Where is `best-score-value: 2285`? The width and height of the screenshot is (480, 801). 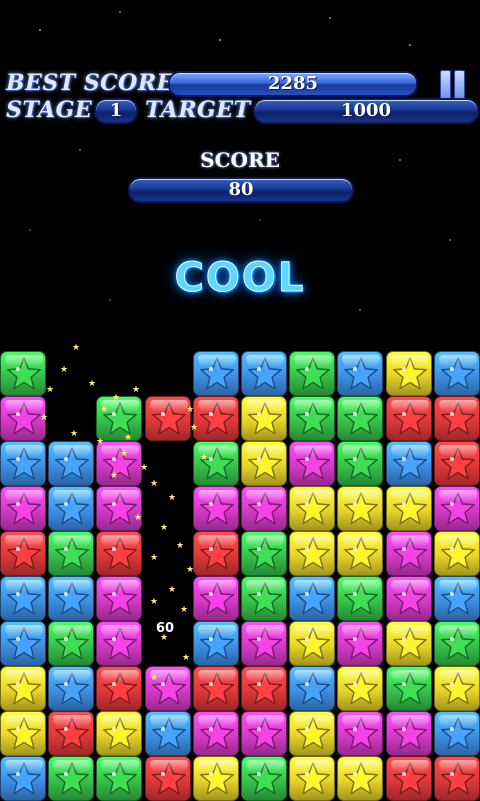 best-score-value: 2285 is located at coordinates (293, 84).